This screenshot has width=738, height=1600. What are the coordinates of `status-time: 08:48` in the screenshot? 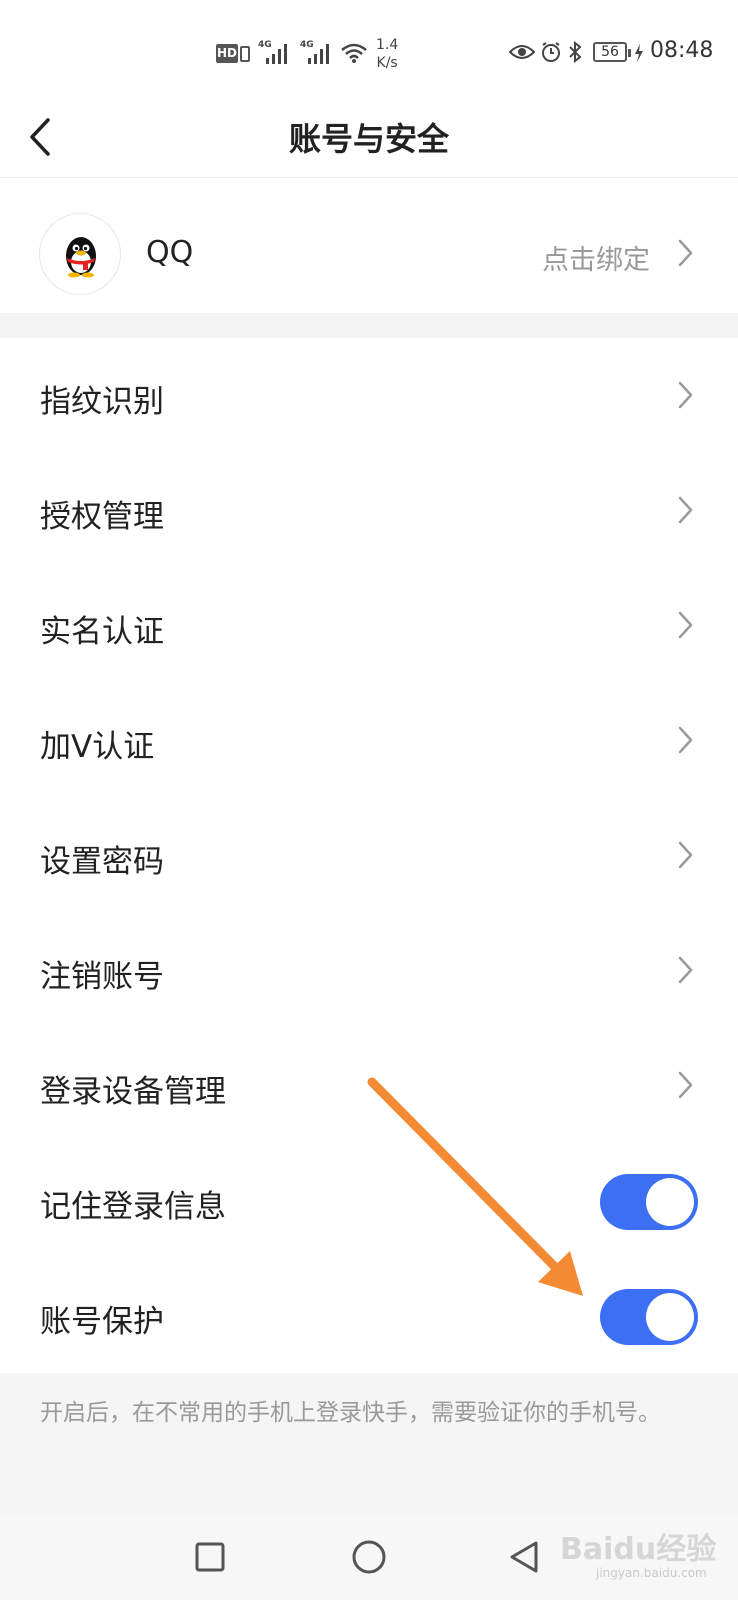 It's located at (682, 50).